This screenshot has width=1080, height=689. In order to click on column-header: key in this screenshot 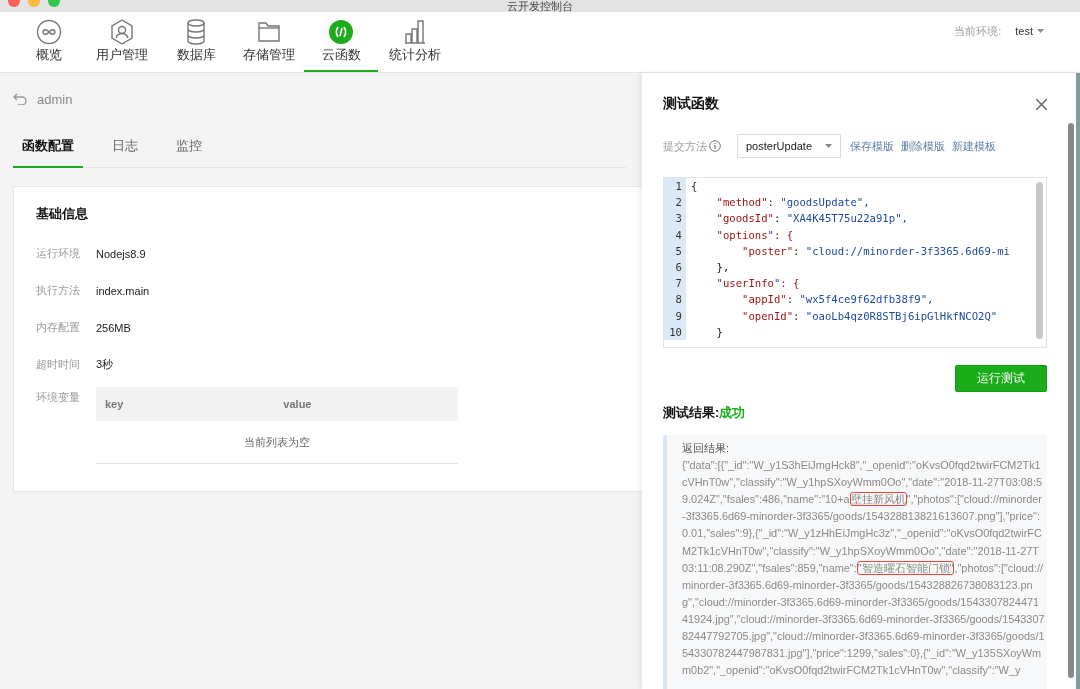, I will do `click(114, 404)`.